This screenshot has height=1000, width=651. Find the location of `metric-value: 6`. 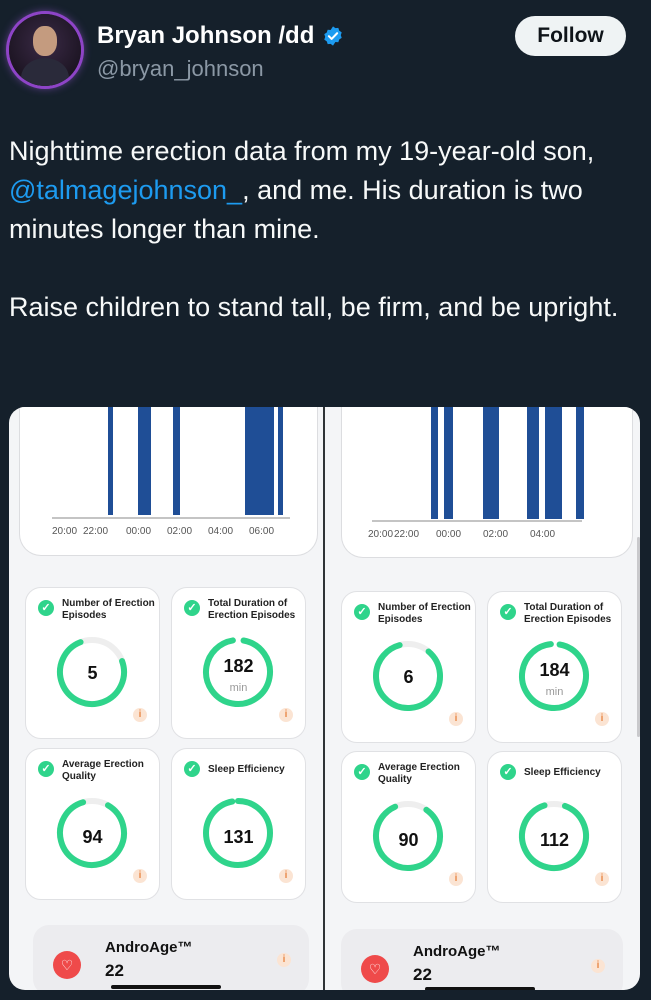

metric-value: 6 is located at coordinates (408, 677).